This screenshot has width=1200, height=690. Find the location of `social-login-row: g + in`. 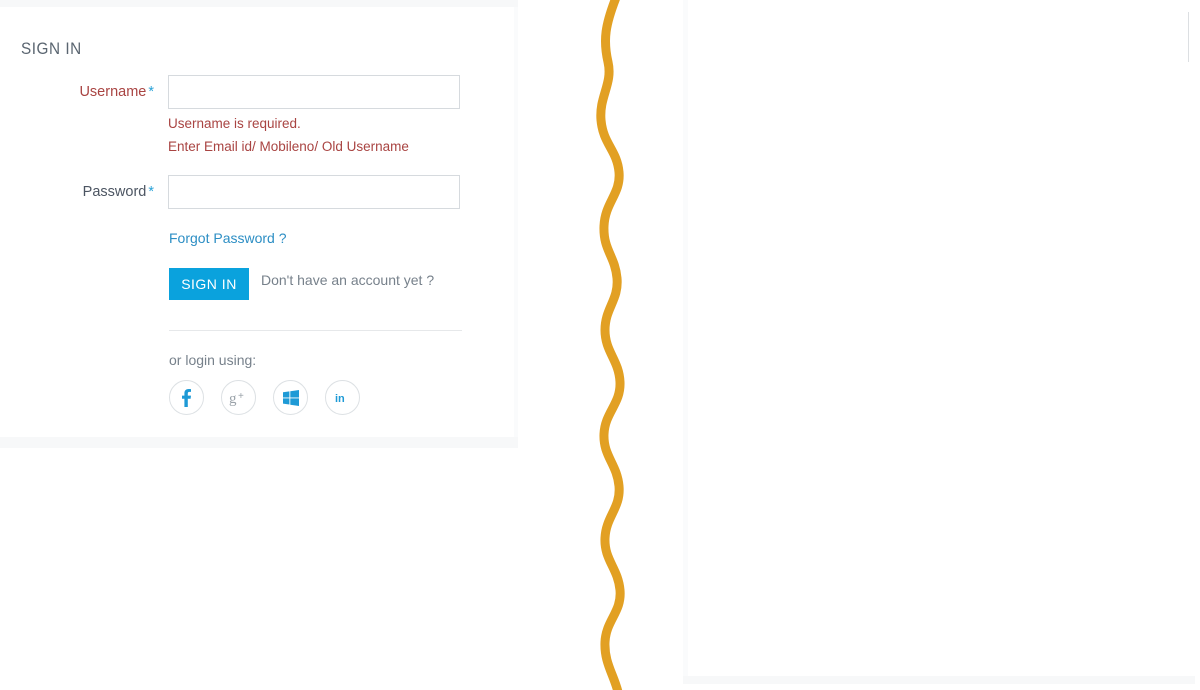

social-login-row: g + in is located at coordinates (264, 397).